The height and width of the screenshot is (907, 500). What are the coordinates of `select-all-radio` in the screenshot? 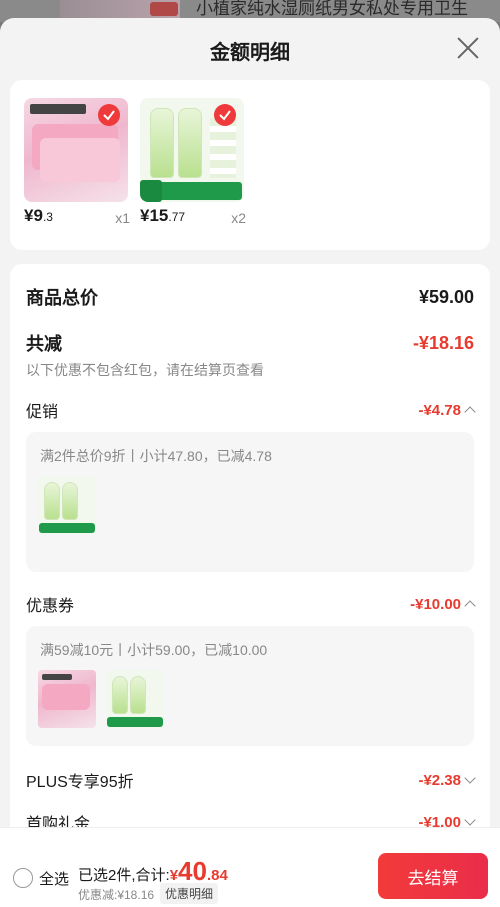 It's located at (23, 878).